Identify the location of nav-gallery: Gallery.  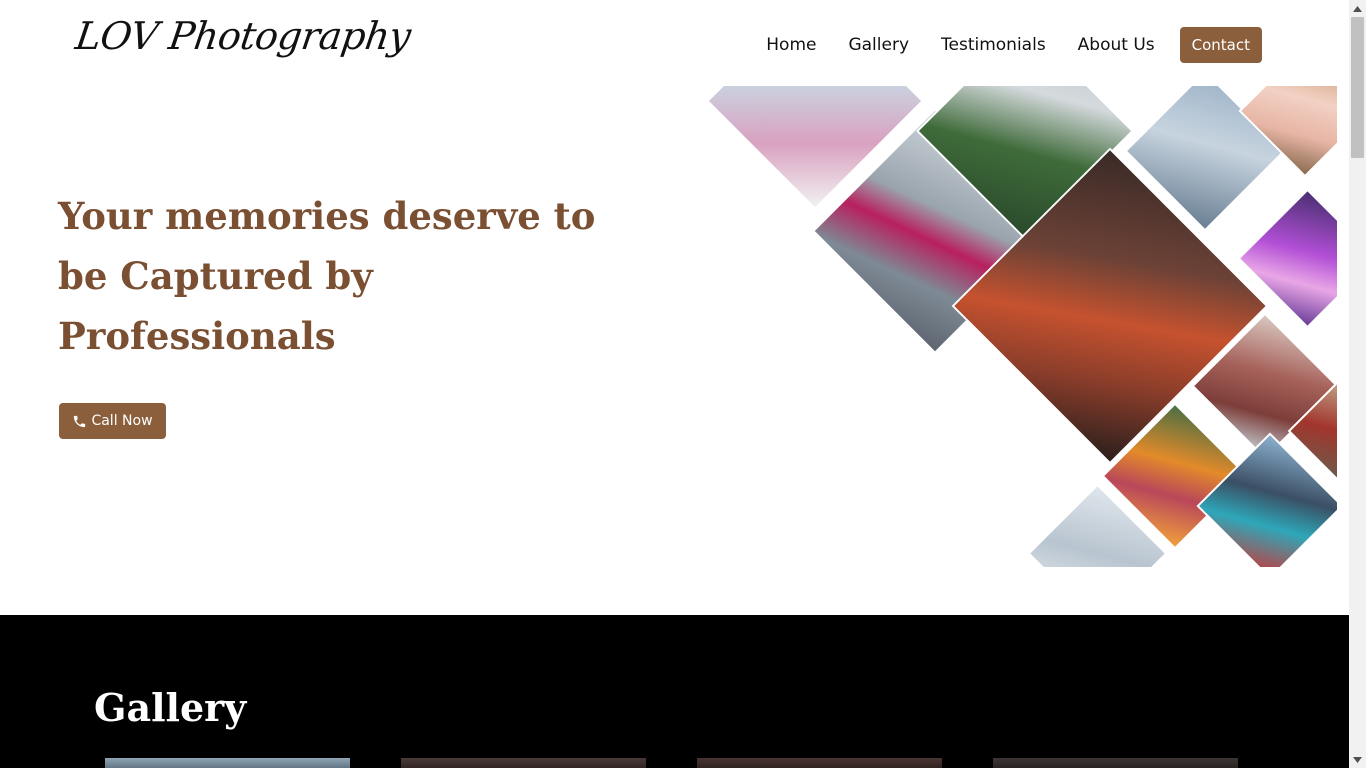
(878, 45).